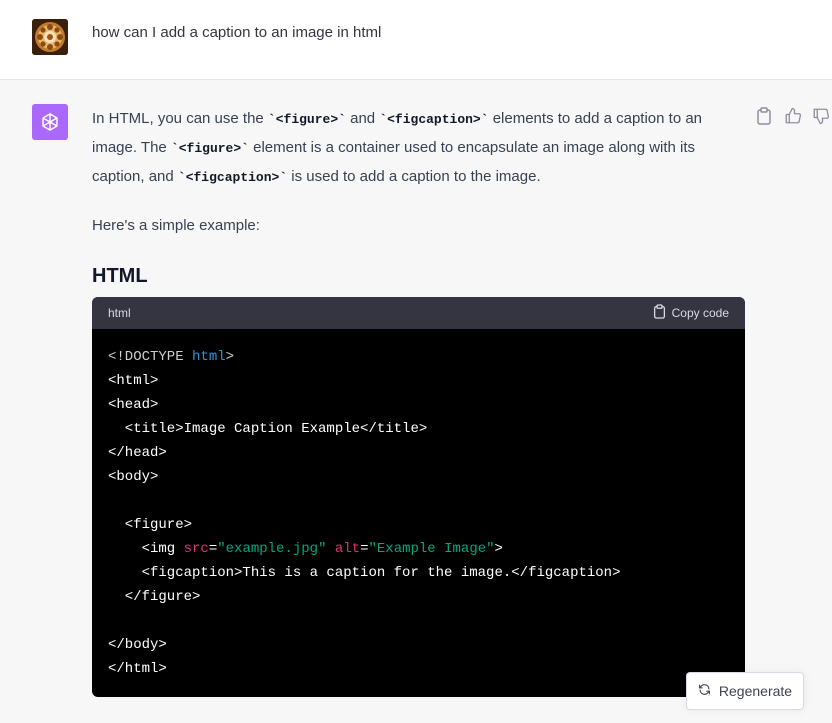  What do you see at coordinates (418, 597) in the screenshot?
I see `code-line: </figure>` at bounding box center [418, 597].